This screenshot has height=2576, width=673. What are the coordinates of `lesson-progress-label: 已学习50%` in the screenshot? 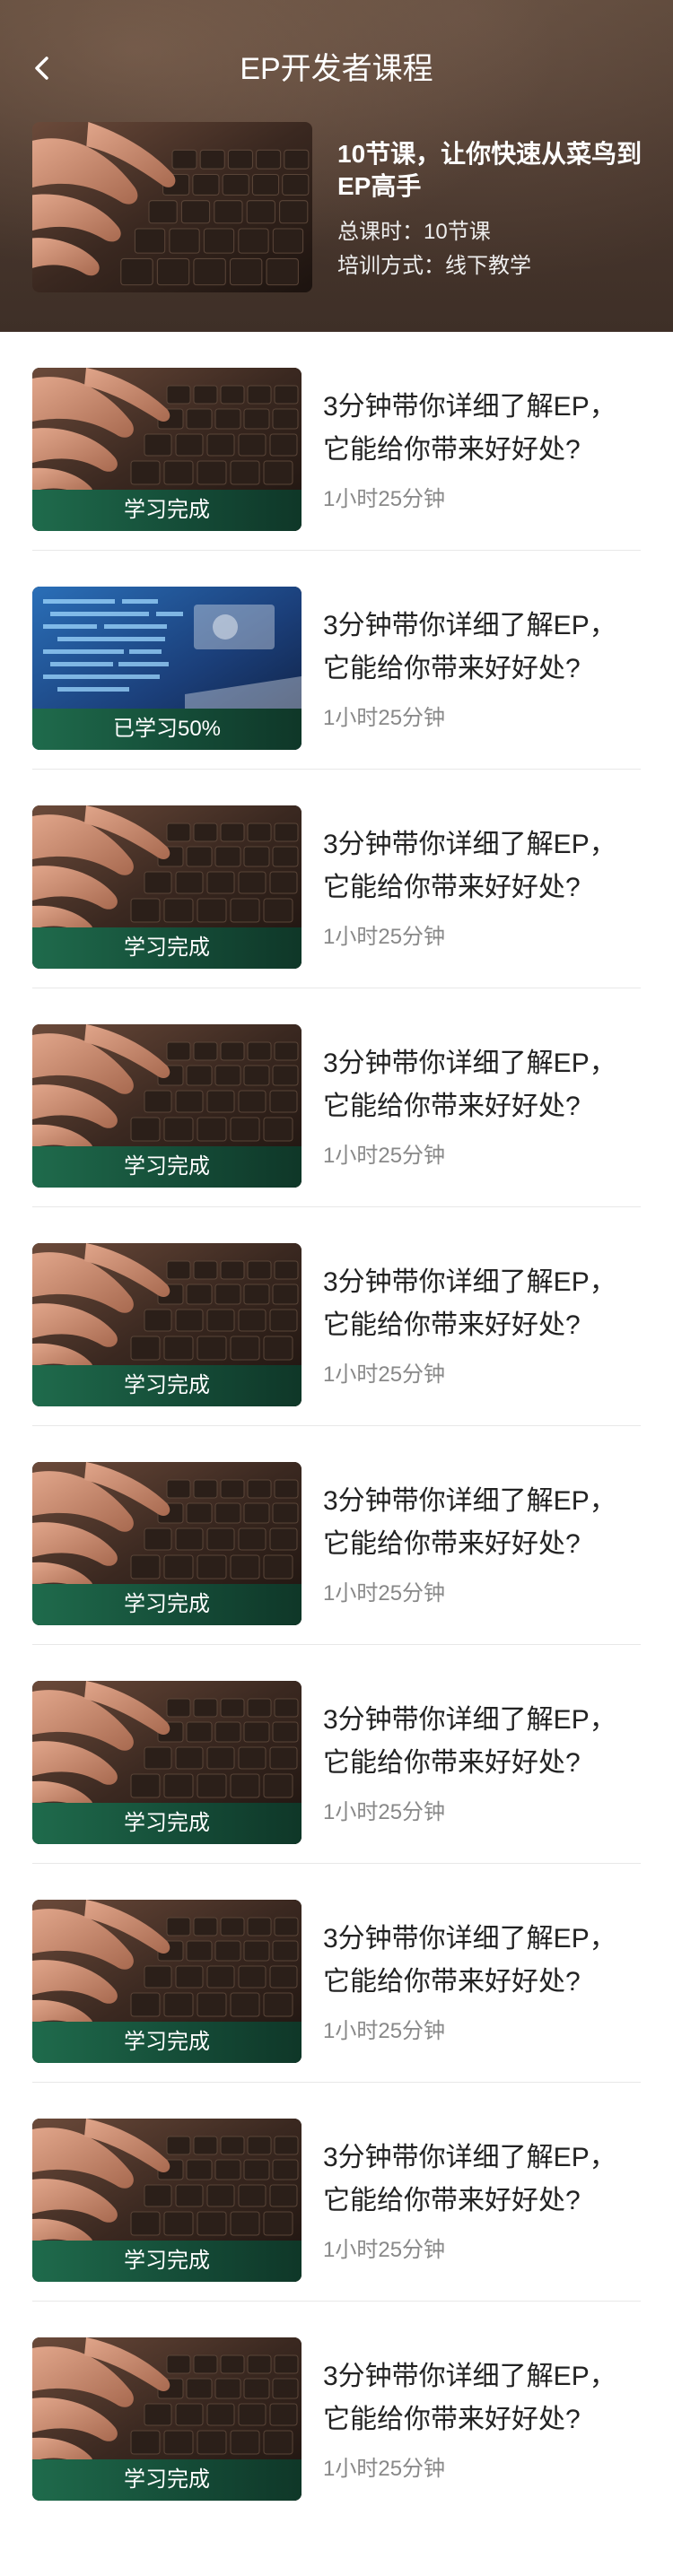 It's located at (167, 729).